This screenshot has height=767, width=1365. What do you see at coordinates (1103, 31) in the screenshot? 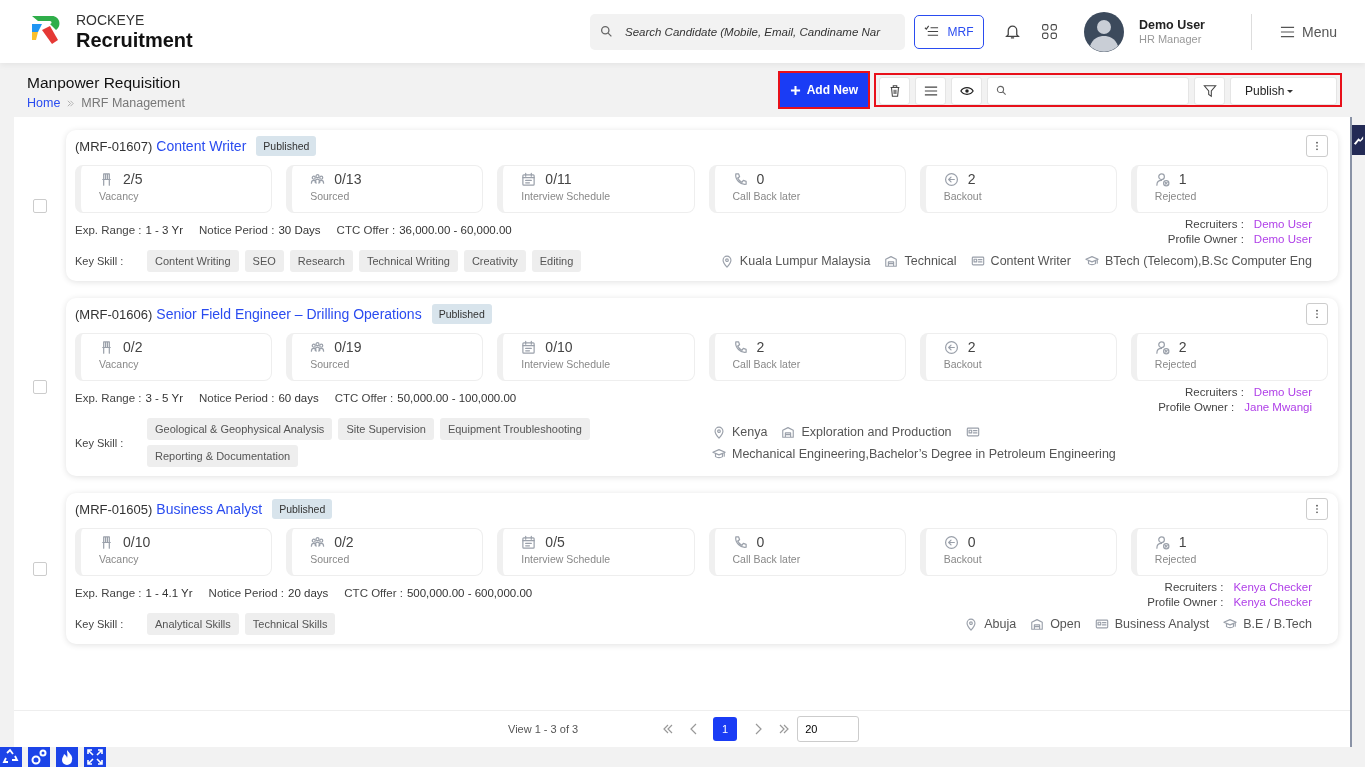
I see `avatar-icon` at bounding box center [1103, 31].